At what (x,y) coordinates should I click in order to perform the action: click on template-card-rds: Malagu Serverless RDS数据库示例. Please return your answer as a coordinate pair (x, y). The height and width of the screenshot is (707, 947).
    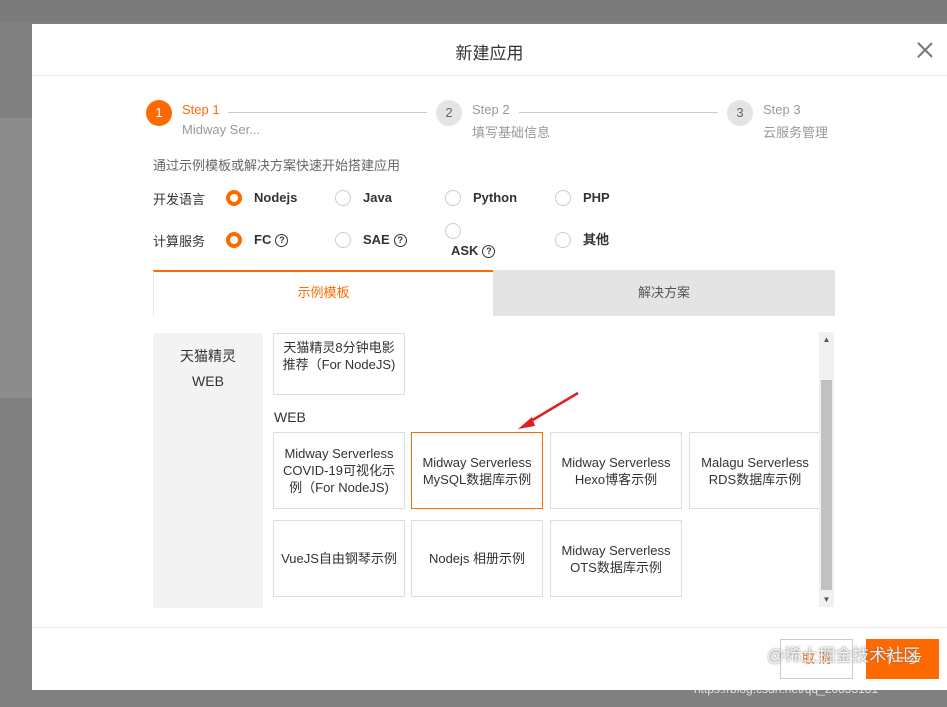
    Looking at the image, I should click on (755, 470).